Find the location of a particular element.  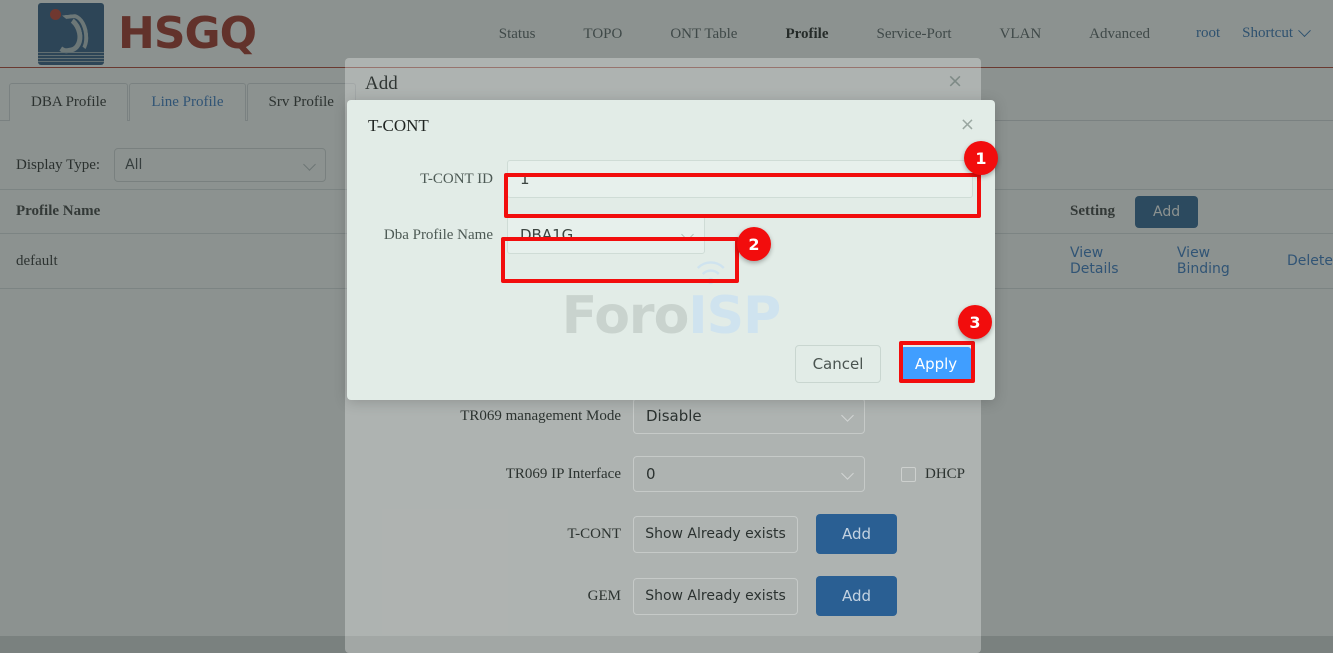

add-modal-title: Add is located at coordinates (381, 83).